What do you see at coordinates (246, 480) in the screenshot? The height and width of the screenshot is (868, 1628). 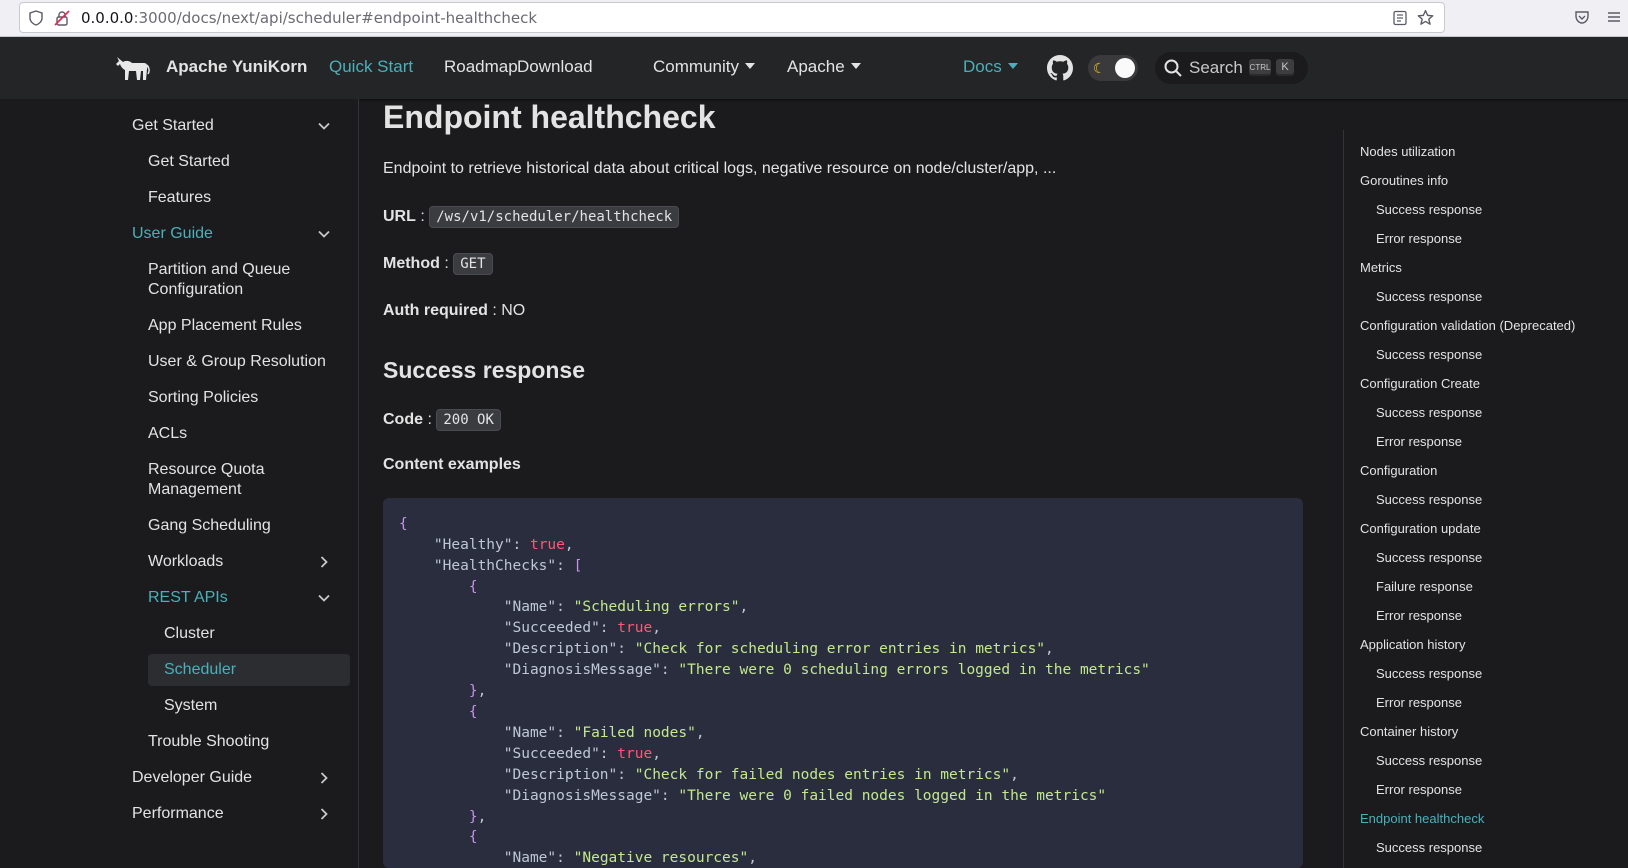 I see `sidebar-item-resource-quota: Resource Quota Management` at bounding box center [246, 480].